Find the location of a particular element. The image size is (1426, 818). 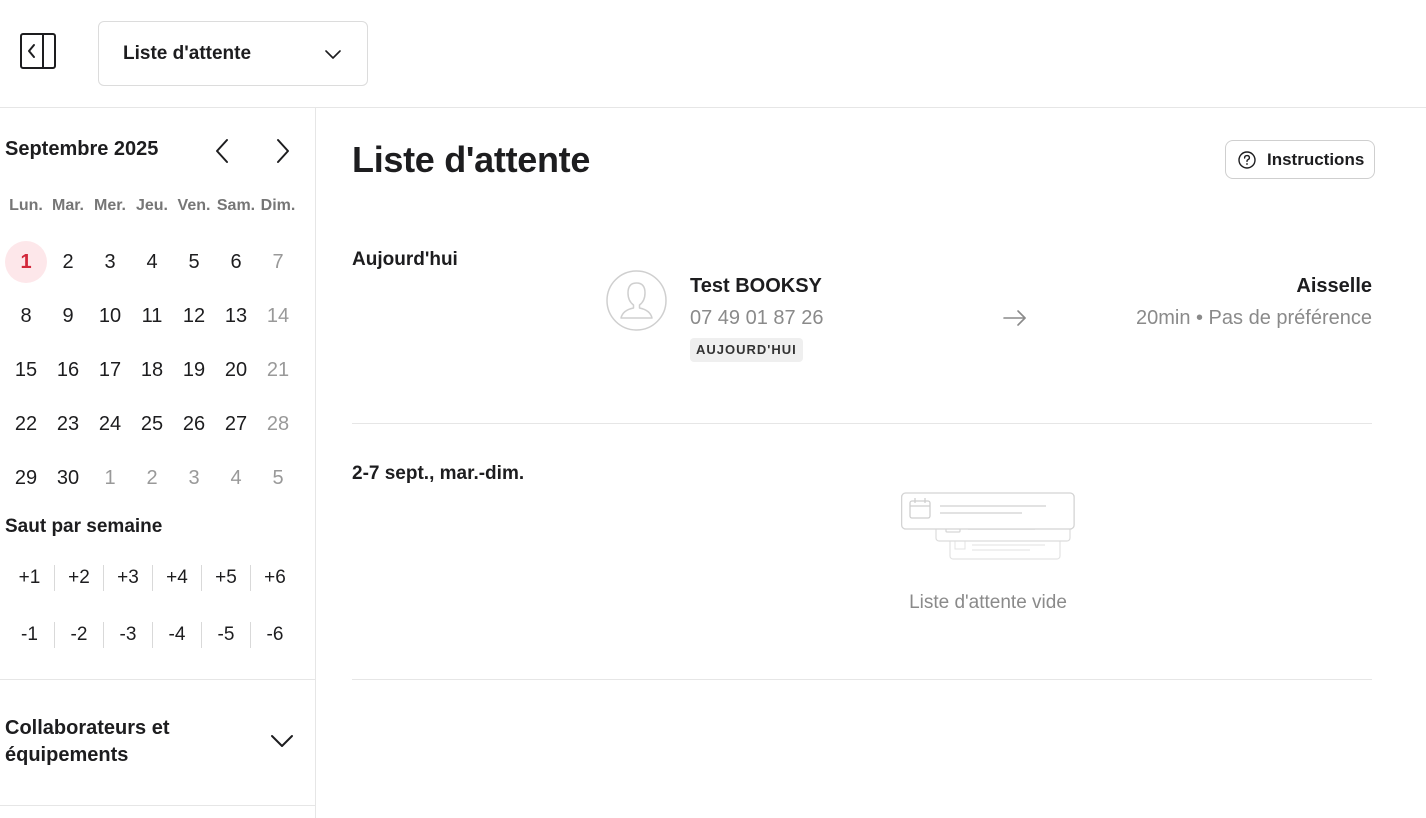

calendar-day: 8 is located at coordinates (26, 316).